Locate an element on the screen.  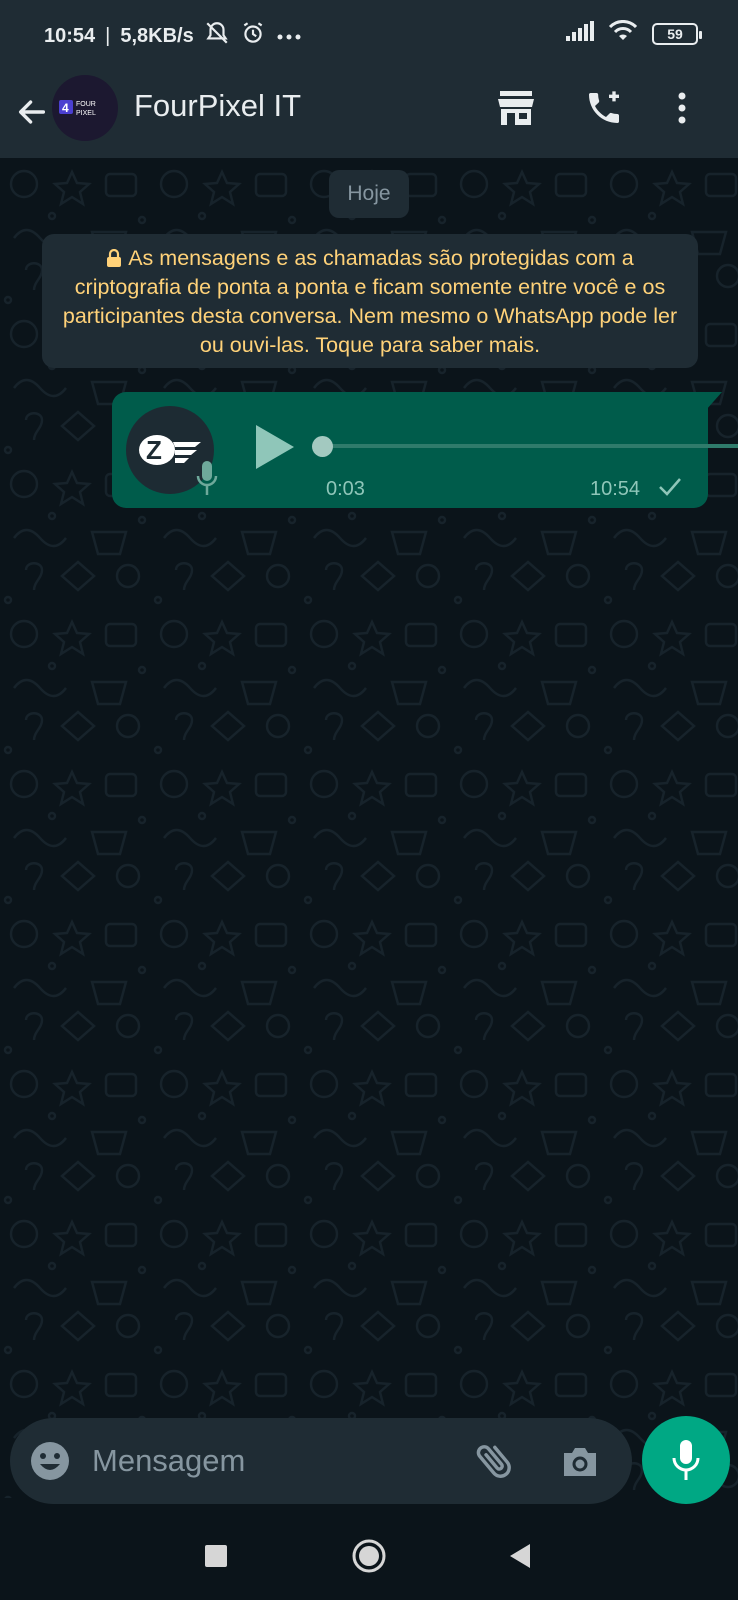
audio-seek-knob is located at coordinates (322, 446).